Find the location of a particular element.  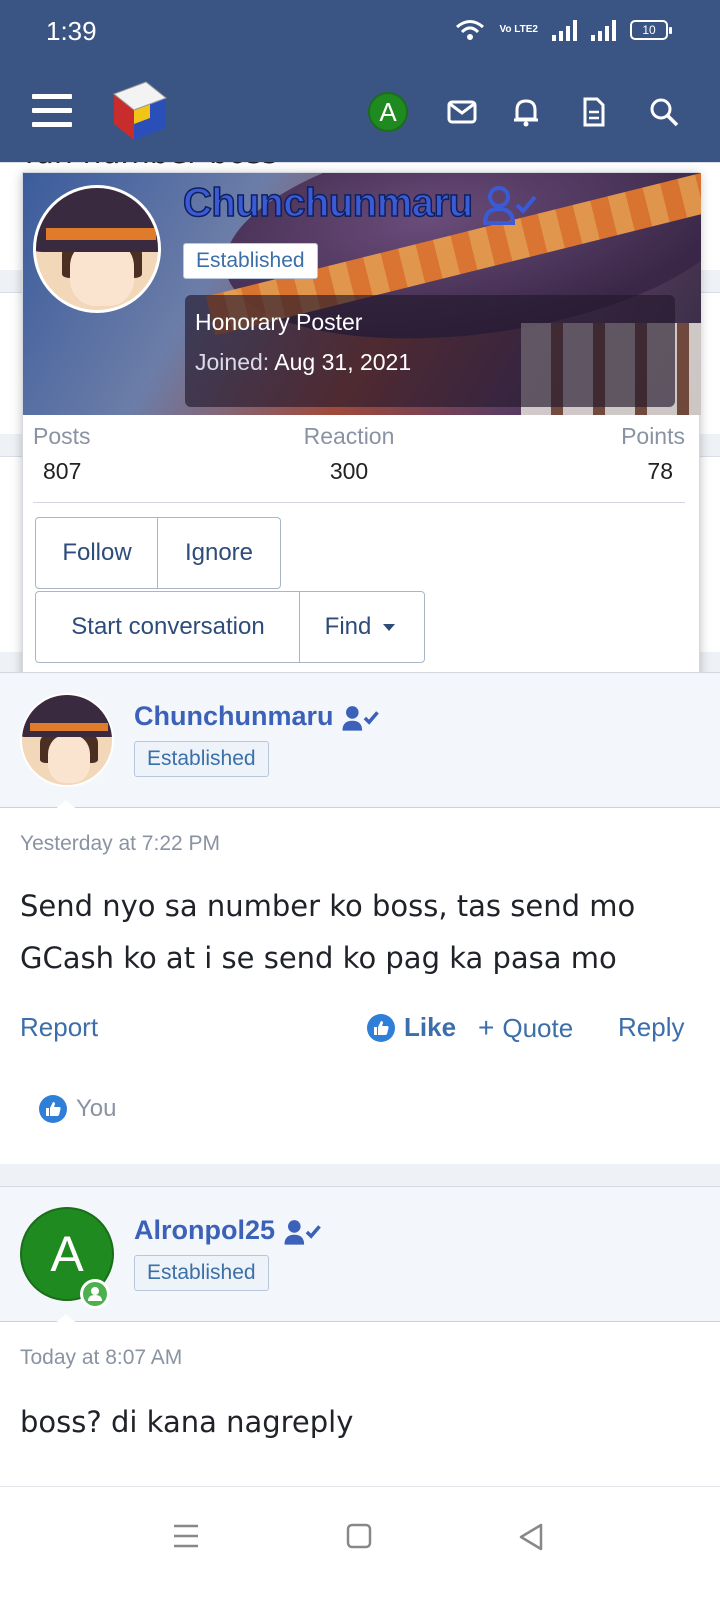

start-conversation-button: Start conversation is located at coordinates (168, 627).